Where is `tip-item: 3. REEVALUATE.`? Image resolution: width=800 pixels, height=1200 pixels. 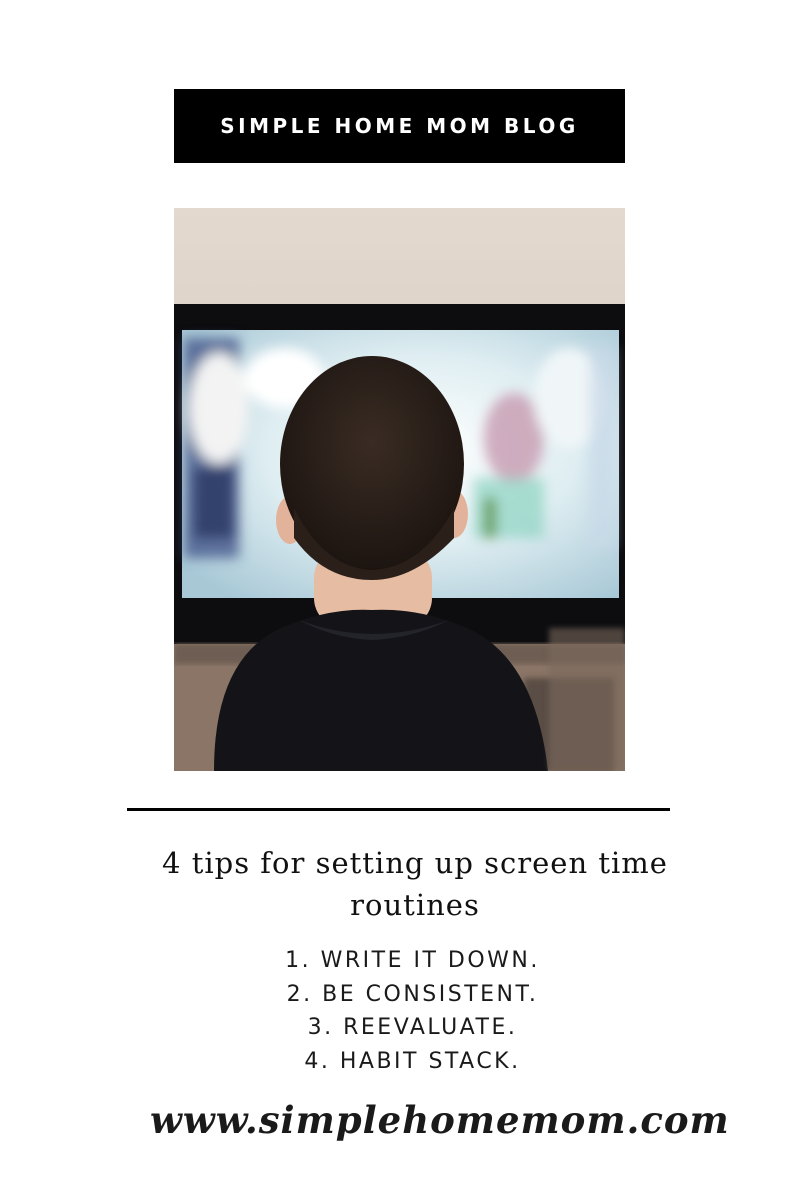
tip-item: 3. REEVALUATE. is located at coordinates (412, 1027).